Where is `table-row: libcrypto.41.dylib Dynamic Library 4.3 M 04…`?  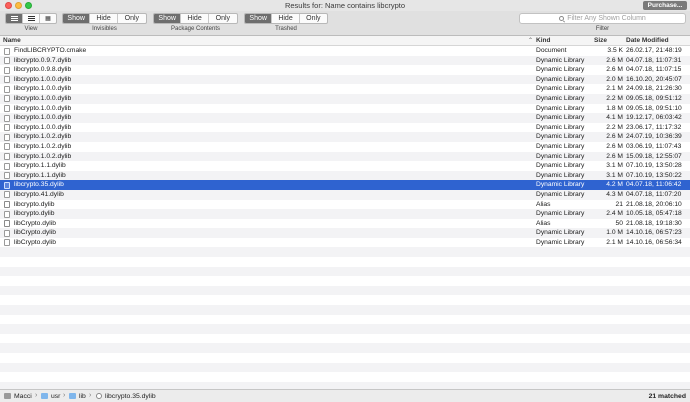
table-row: libcrypto.41.dylib Dynamic Library 4.3 M 04… is located at coordinates (345, 194).